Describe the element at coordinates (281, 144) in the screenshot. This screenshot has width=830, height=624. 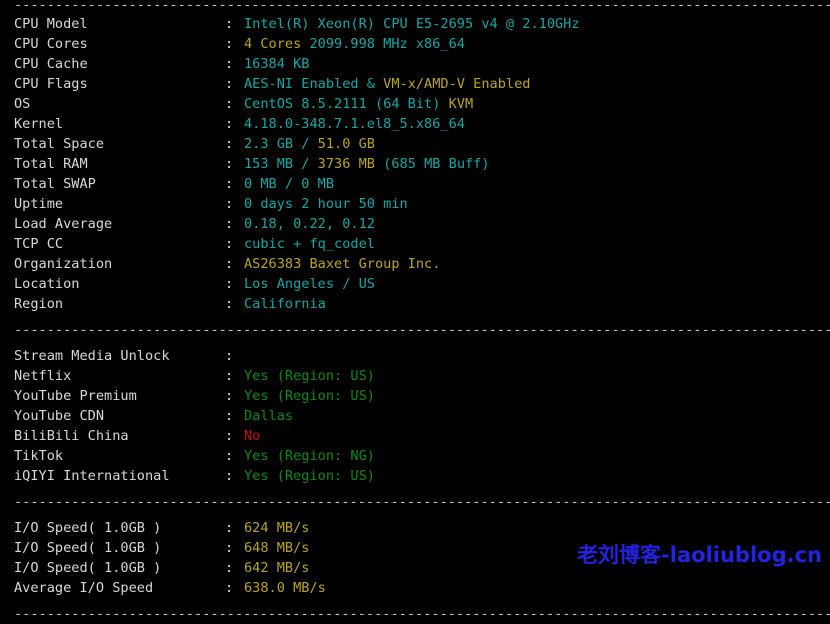
I see `row-value: 2.3 GB /` at that location.